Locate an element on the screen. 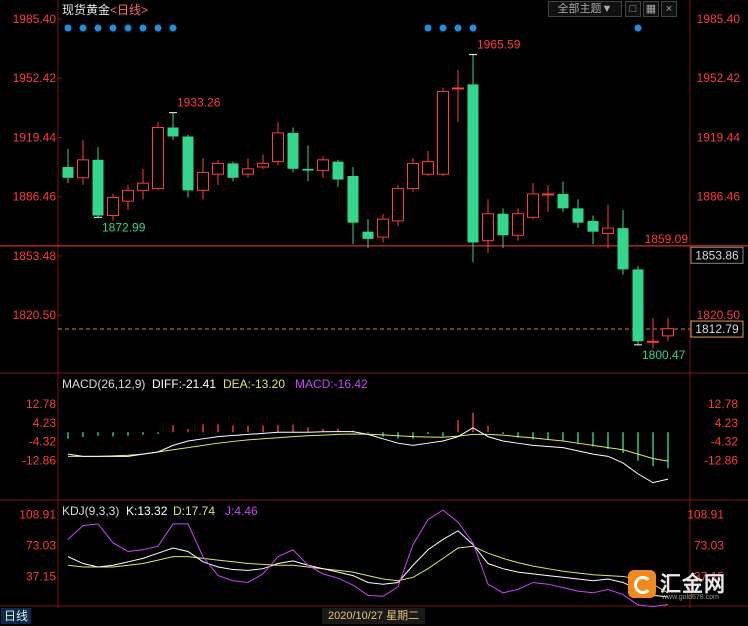  price-axis-left-label: 1985.40 is located at coordinates (35, 19).